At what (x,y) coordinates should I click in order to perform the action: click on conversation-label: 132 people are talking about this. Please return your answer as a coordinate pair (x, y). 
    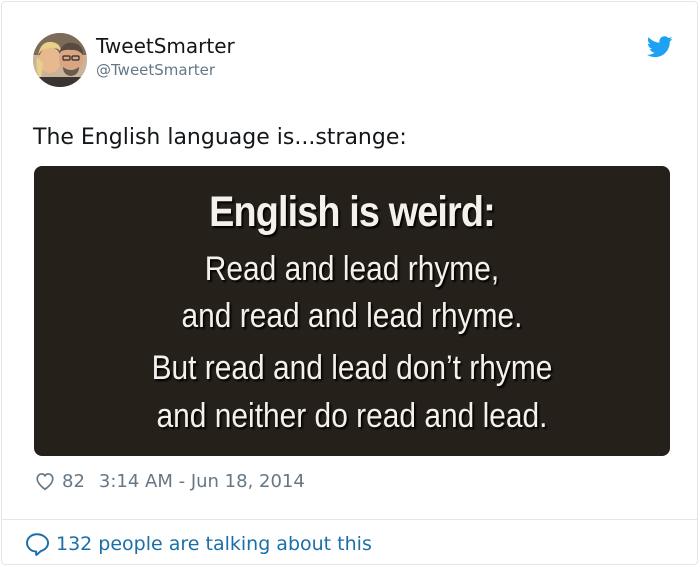
    Looking at the image, I should click on (214, 544).